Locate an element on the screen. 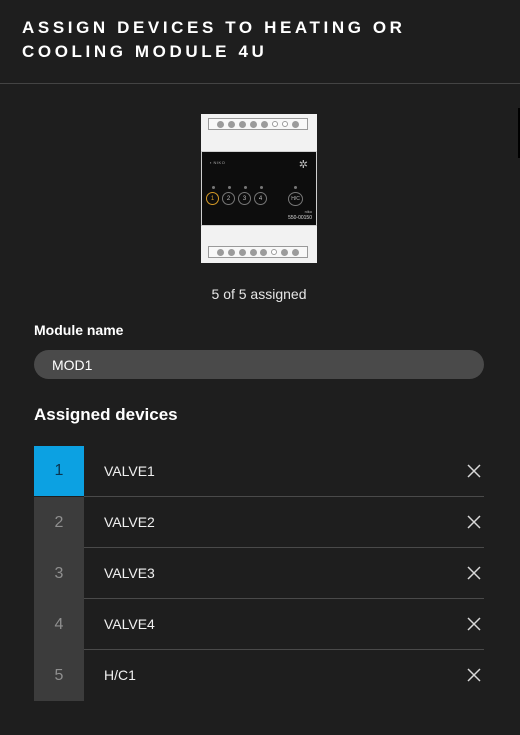 Image resolution: width=520 pixels, height=735 pixels. device-name: VALVE4 is located at coordinates (129, 624).